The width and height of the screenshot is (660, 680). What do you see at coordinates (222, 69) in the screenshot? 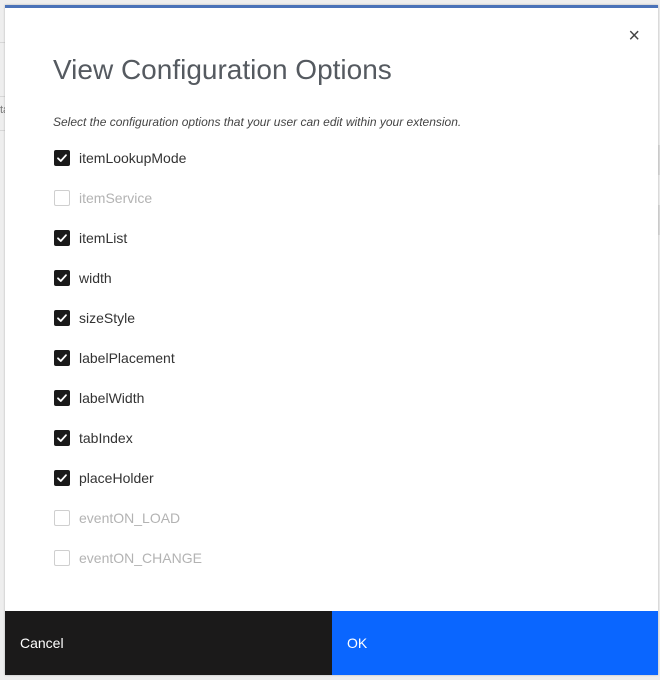
I see `dialog-title: View Configuration Options` at bounding box center [222, 69].